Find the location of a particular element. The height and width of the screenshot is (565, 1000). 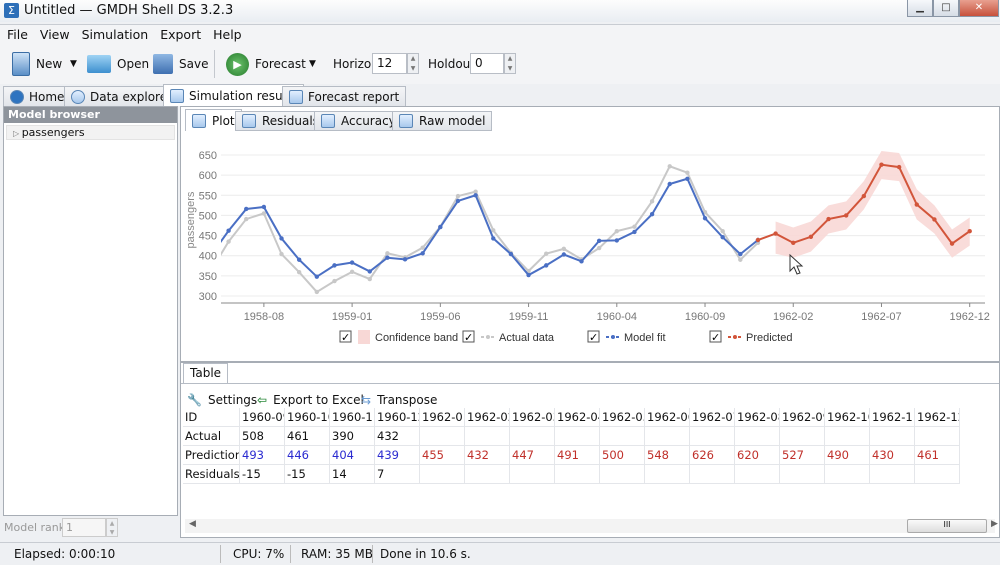

row-label: Actual is located at coordinates (211, 436).